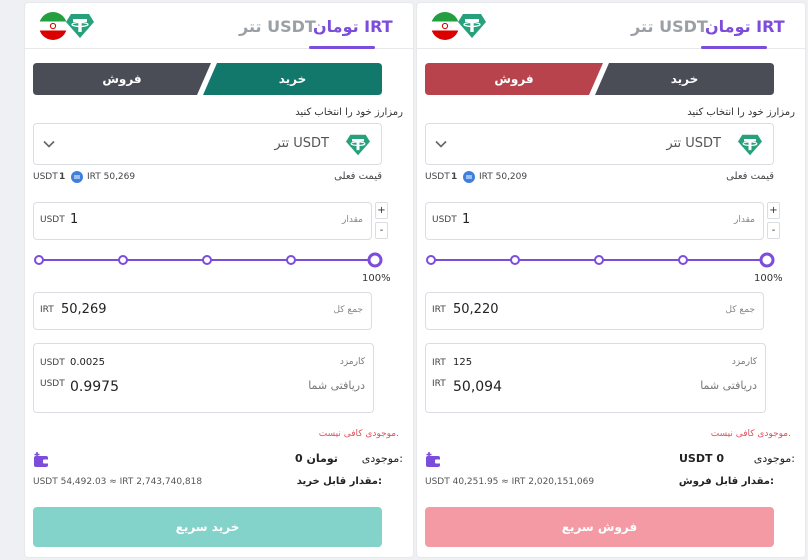 This screenshot has height=560, width=808. I want to click on receive-value: 50,094, so click(477, 387).